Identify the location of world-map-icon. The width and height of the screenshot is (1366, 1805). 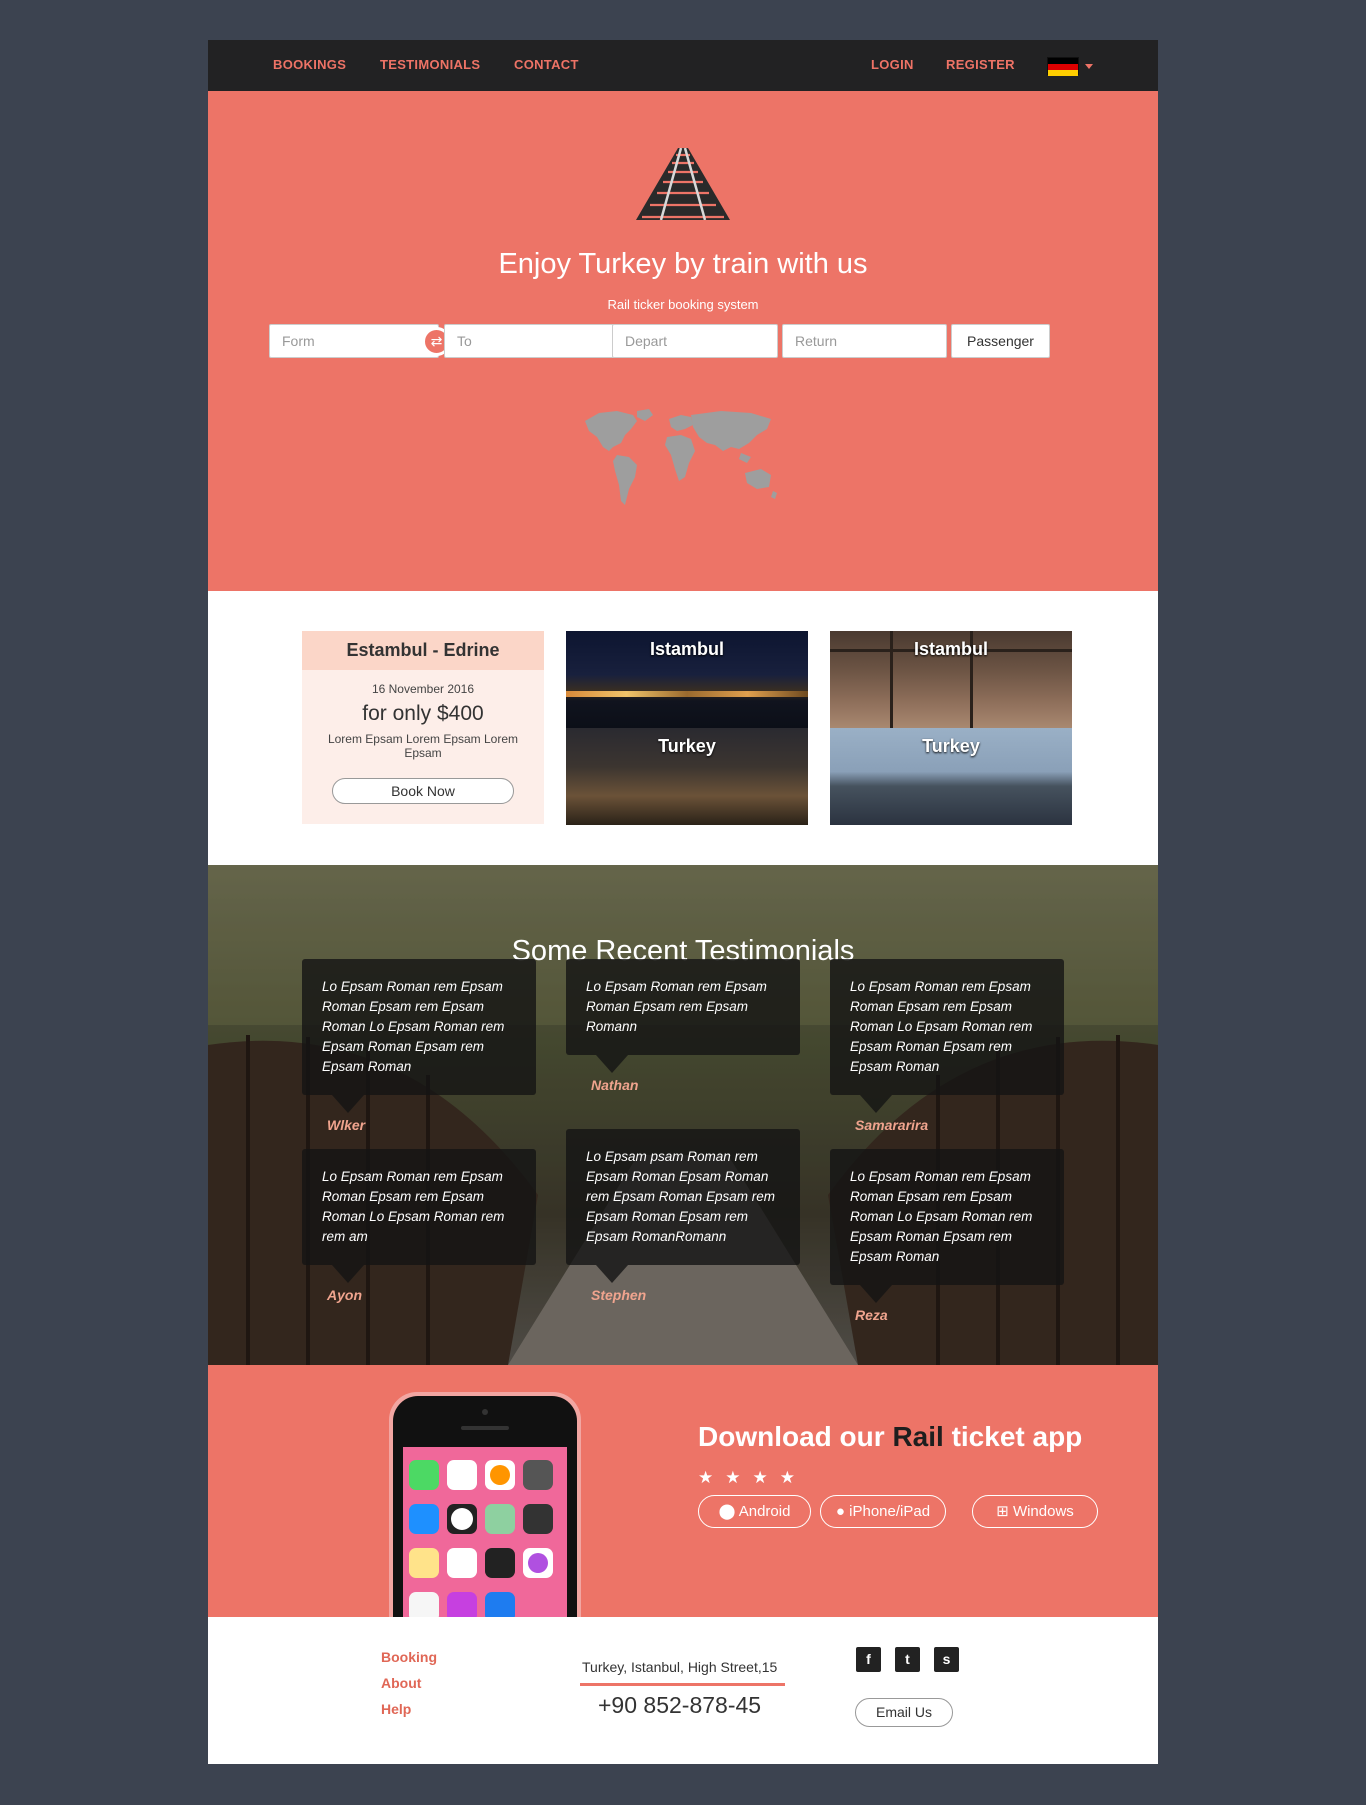
(681, 457).